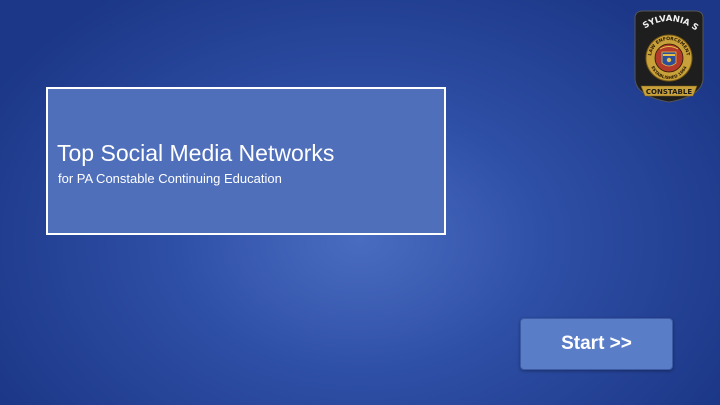 This screenshot has width=720, height=405. I want to click on svg-text: CONSTABLE, so click(669, 92).